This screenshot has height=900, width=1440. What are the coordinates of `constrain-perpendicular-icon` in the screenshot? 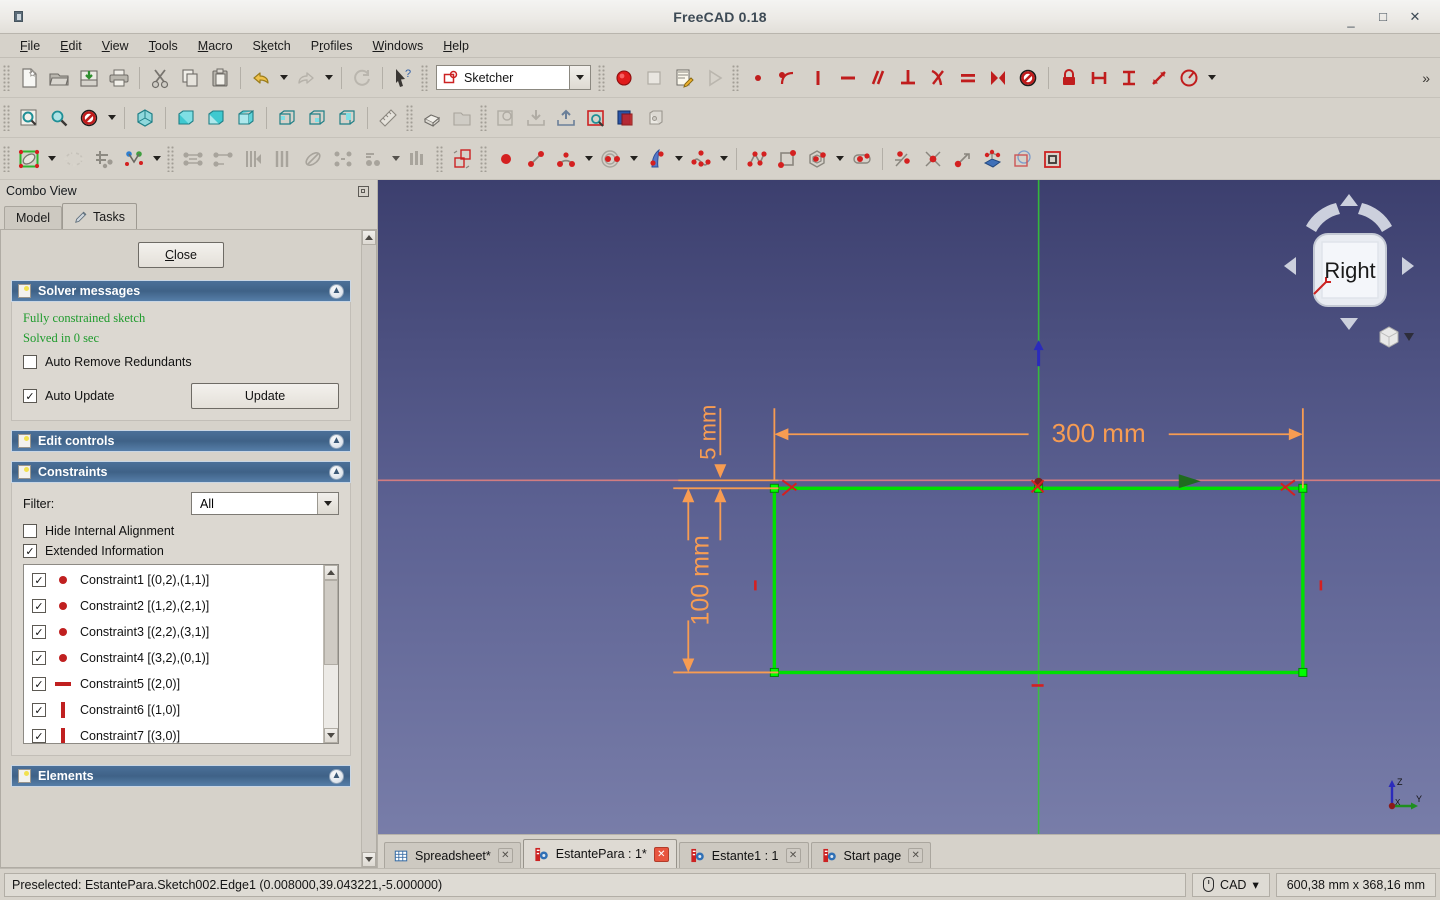 It's located at (908, 78).